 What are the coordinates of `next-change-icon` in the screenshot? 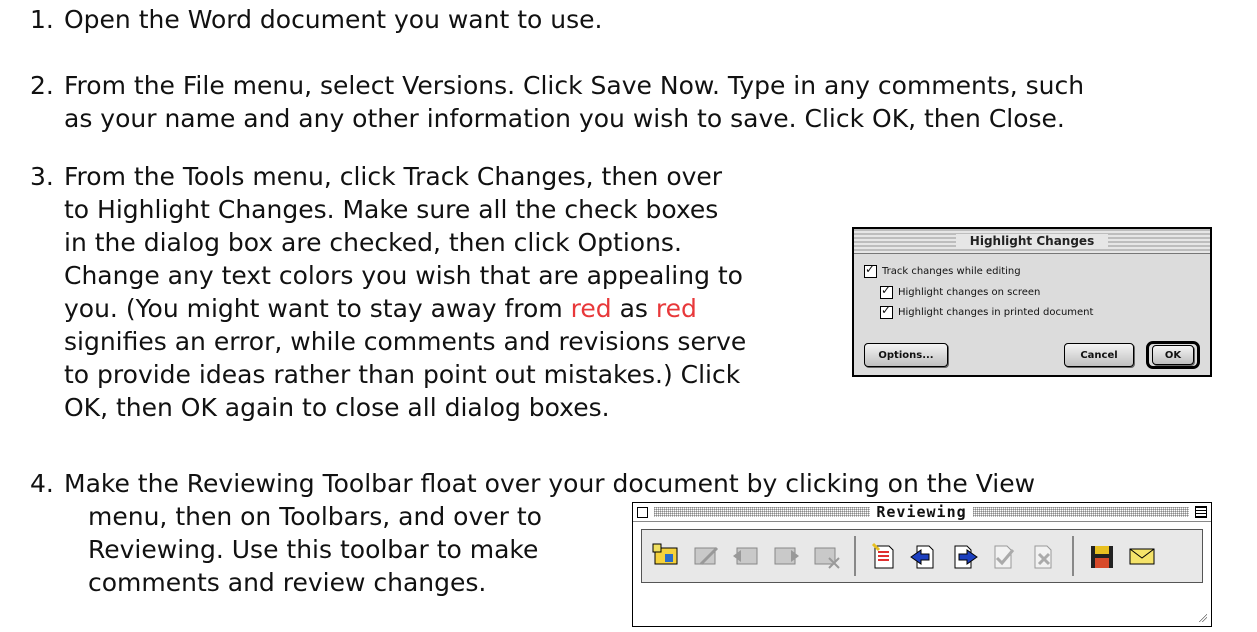 It's located at (964, 556).